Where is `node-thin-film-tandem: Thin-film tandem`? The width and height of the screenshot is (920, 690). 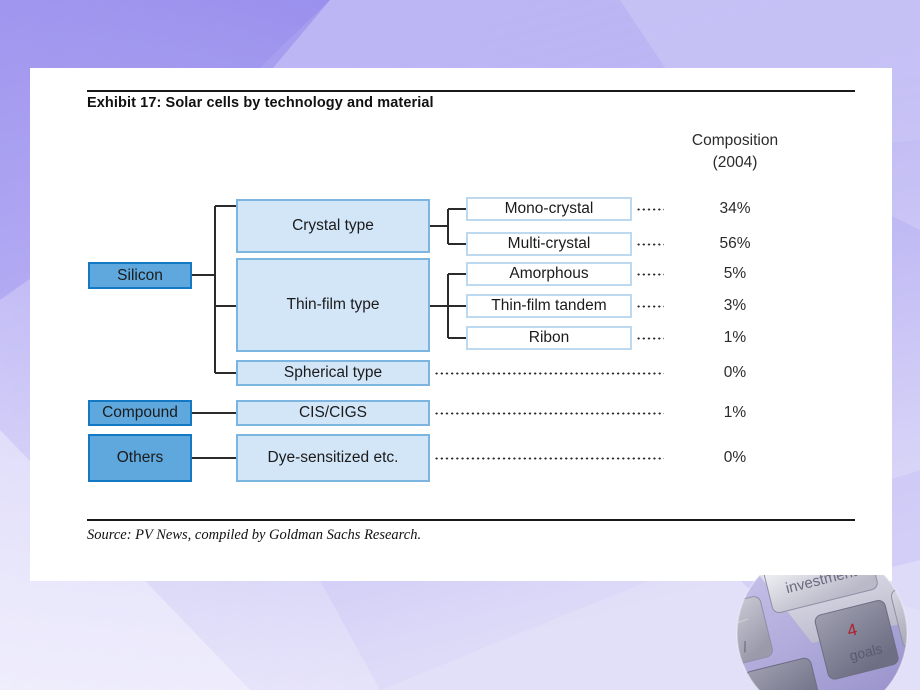 node-thin-film-tandem: Thin-film tandem is located at coordinates (549, 306).